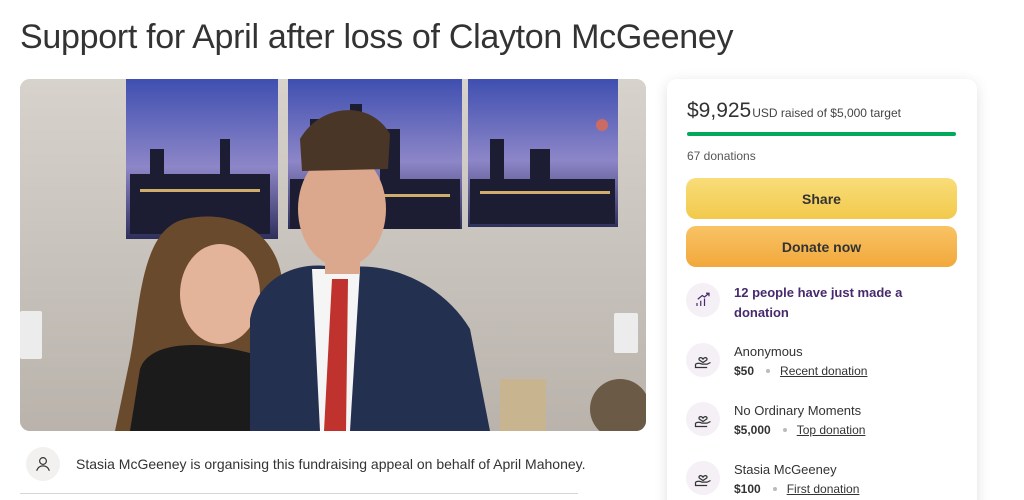  What do you see at coordinates (798, 410) in the screenshot?
I see `donor-name: No Ordinary Moments` at bounding box center [798, 410].